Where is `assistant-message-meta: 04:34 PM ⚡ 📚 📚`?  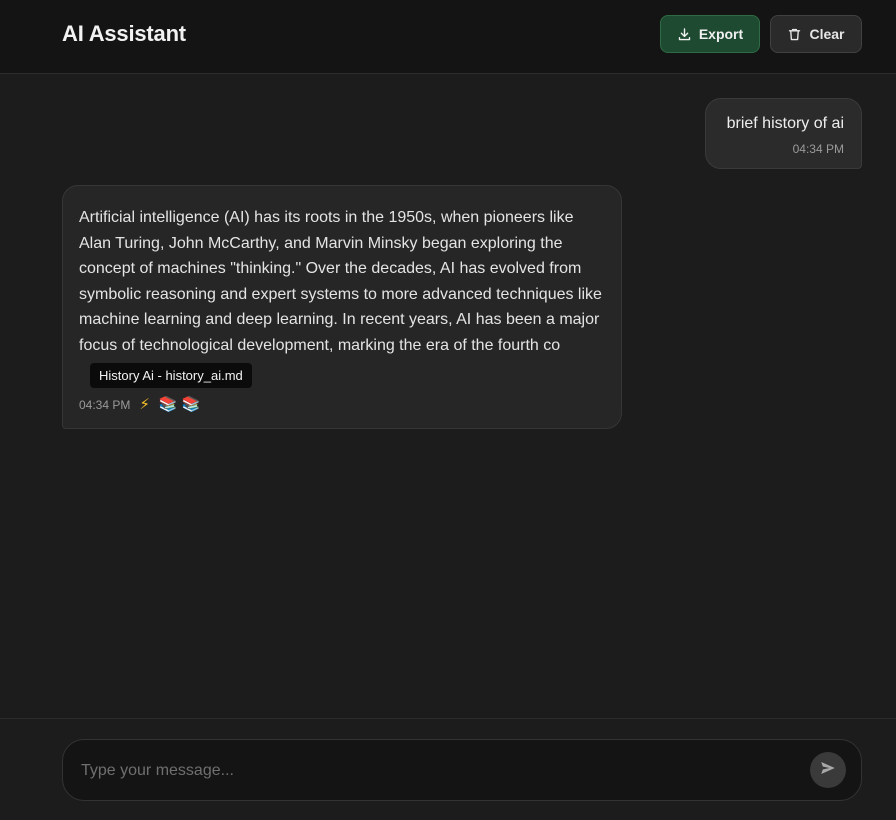 assistant-message-meta: 04:34 PM ⚡ 📚 📚 is located at coordinates (139, 405).